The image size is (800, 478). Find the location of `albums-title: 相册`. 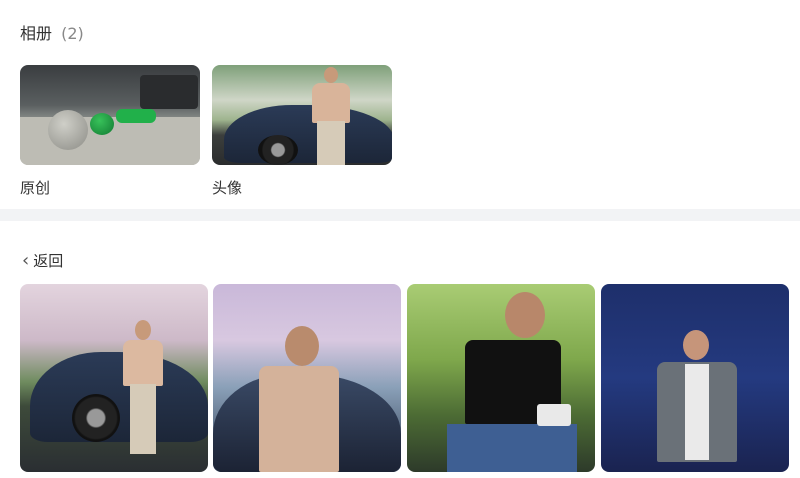

albums-title: 相册 is located at coordinates (36, 33).